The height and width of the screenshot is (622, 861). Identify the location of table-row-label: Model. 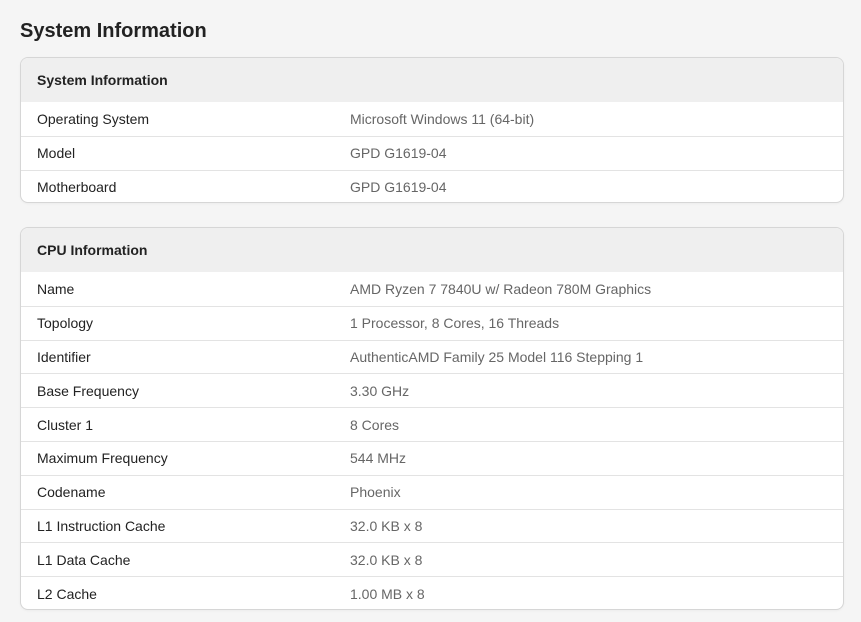
(56, 153).